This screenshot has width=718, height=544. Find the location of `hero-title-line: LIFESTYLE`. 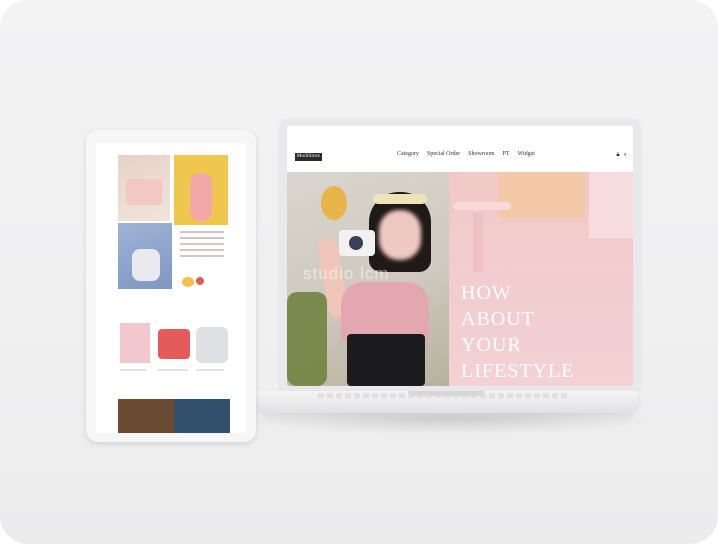

hero-title-line: LIFESTYLE is located at coordinates (518, 371).